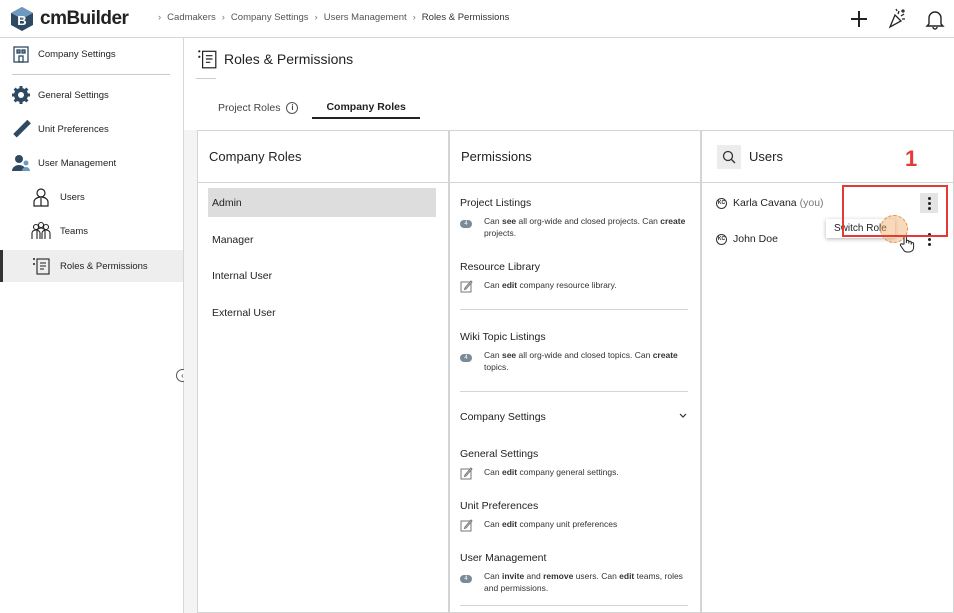 Image resolution: width=954 pixels, height=613 pixels. Describe the element at coordinates (91, 95) in the screenshot. I see `sidebar-item-general-settings: General Settings` at that location.